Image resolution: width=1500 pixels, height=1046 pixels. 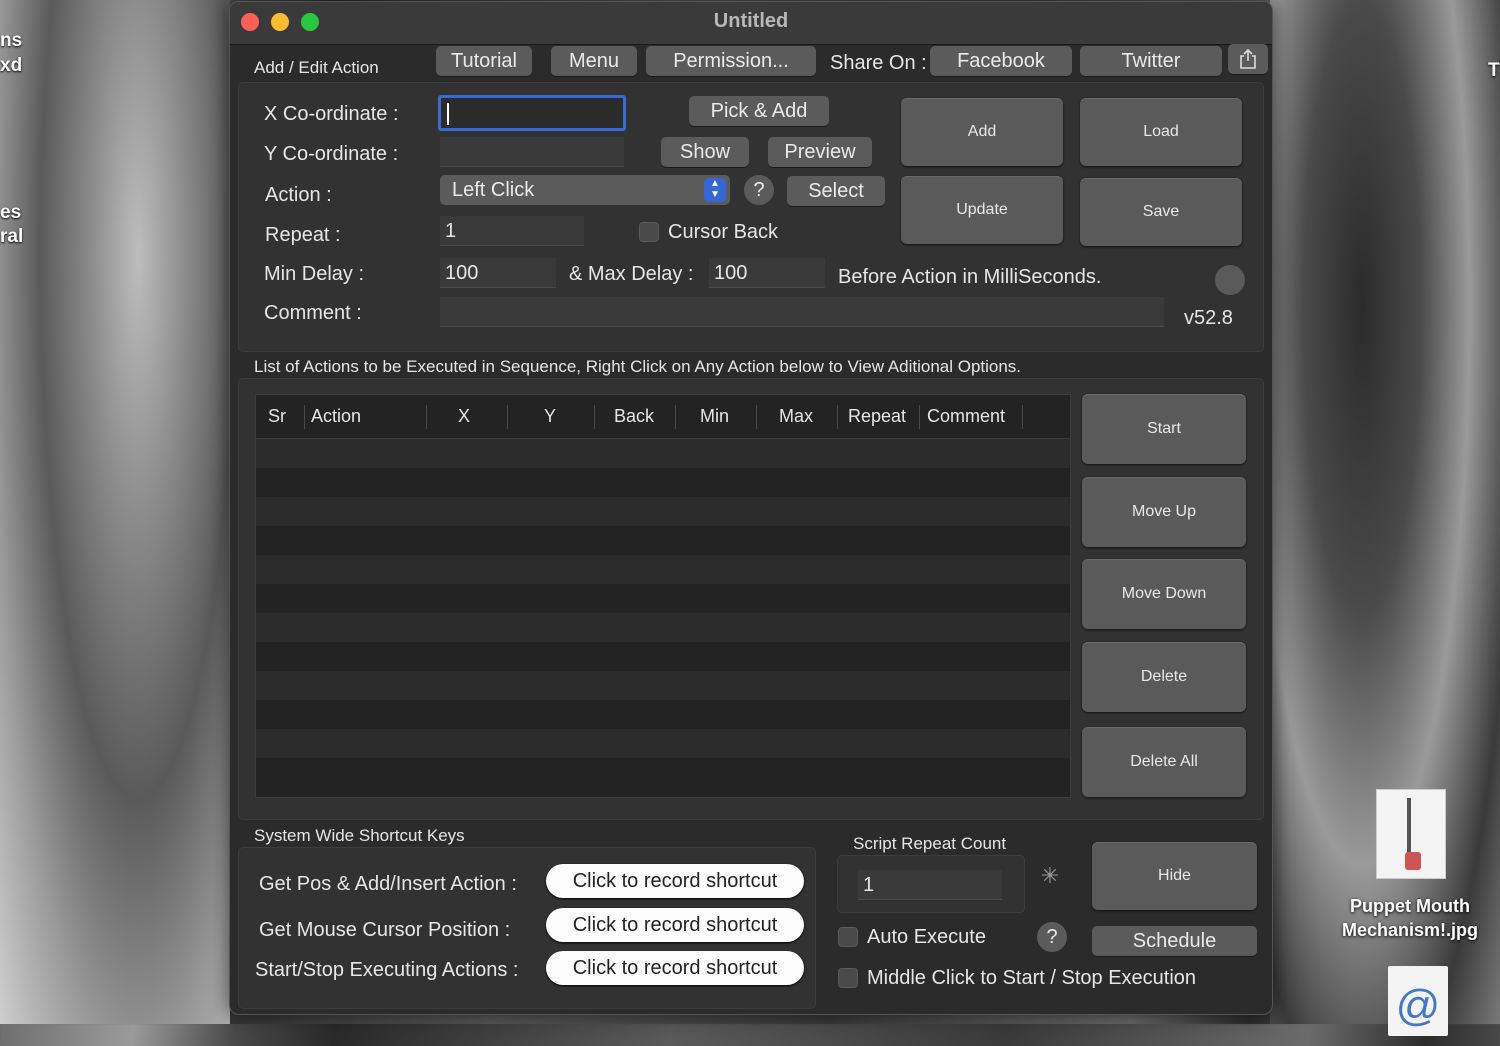 I want to click on delete-all-button: Delete All, so click(x=1164, y=762).